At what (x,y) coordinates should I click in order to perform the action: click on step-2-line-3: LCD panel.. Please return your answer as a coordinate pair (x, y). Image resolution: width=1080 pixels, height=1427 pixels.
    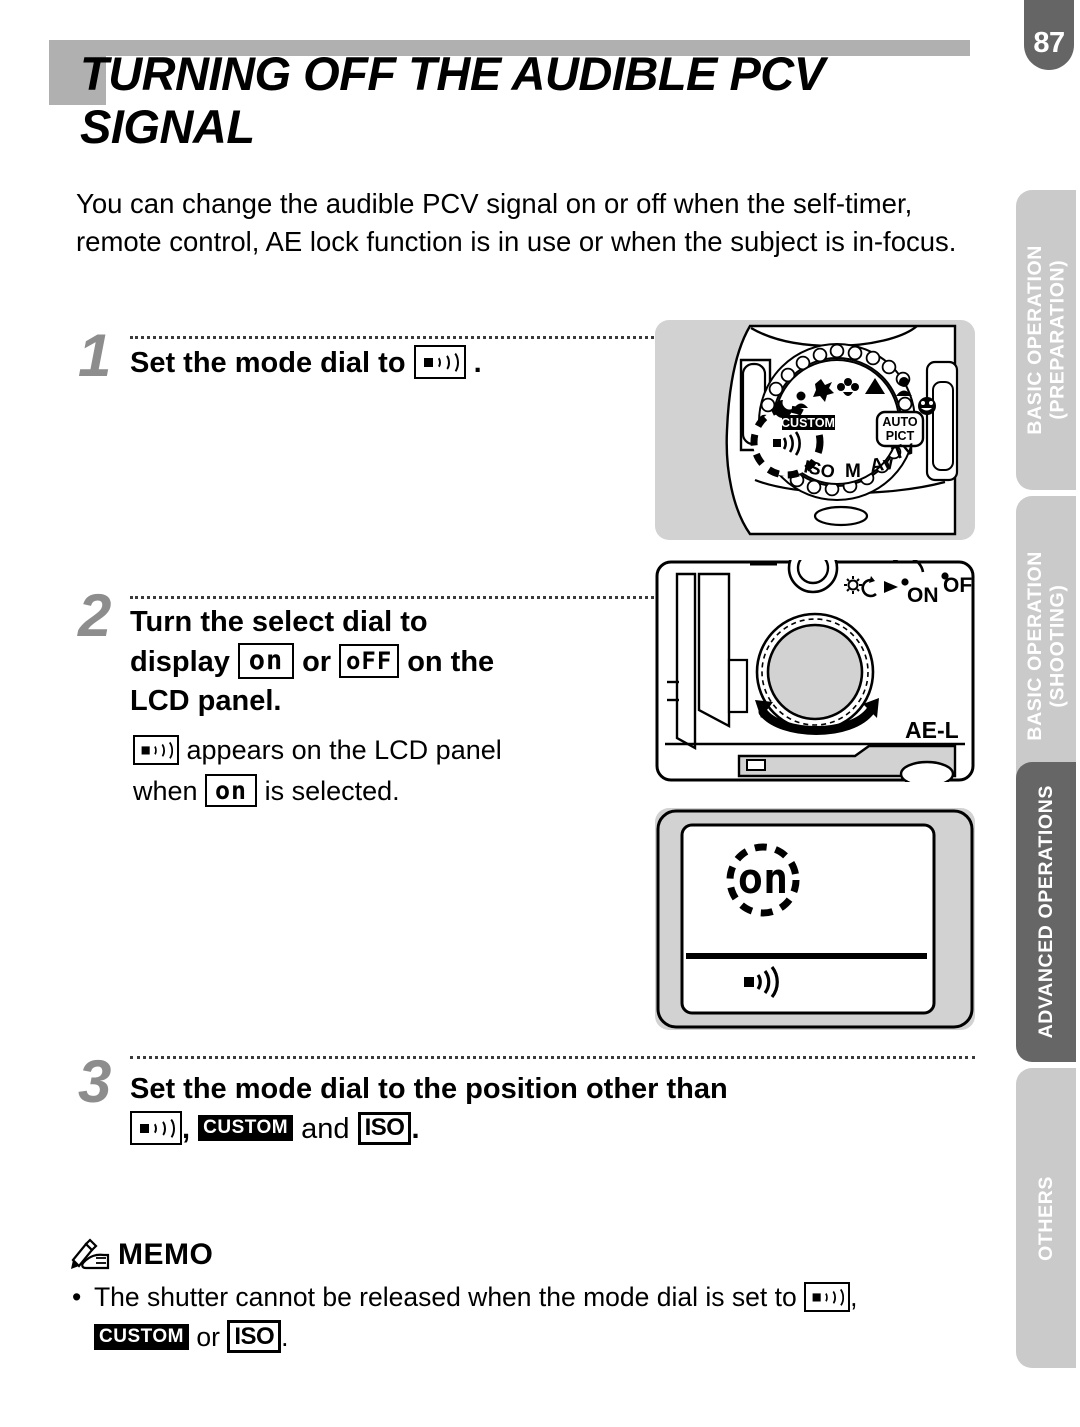
    Looking at the image, I should click on (206, 701).